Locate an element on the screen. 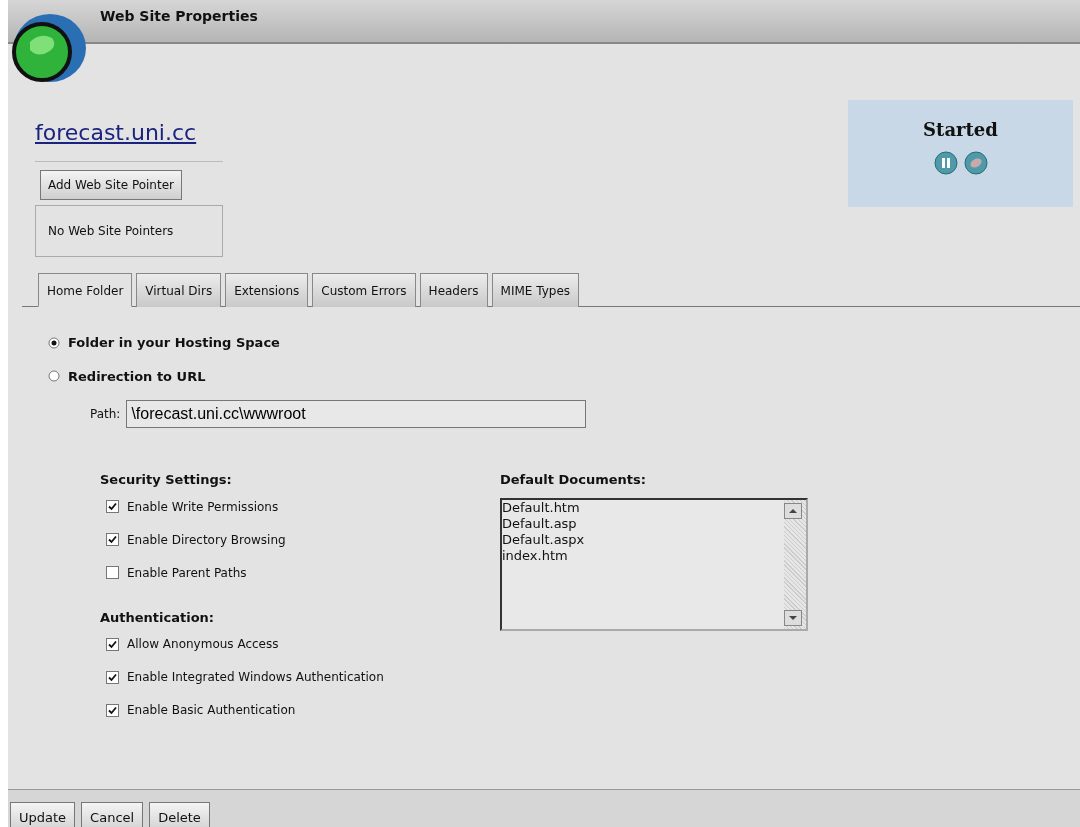 Image resolution: width=1080 pixels, height=827 pixels. checkbox-label: Enable Parent Paths is located at coordinates (187, 573).